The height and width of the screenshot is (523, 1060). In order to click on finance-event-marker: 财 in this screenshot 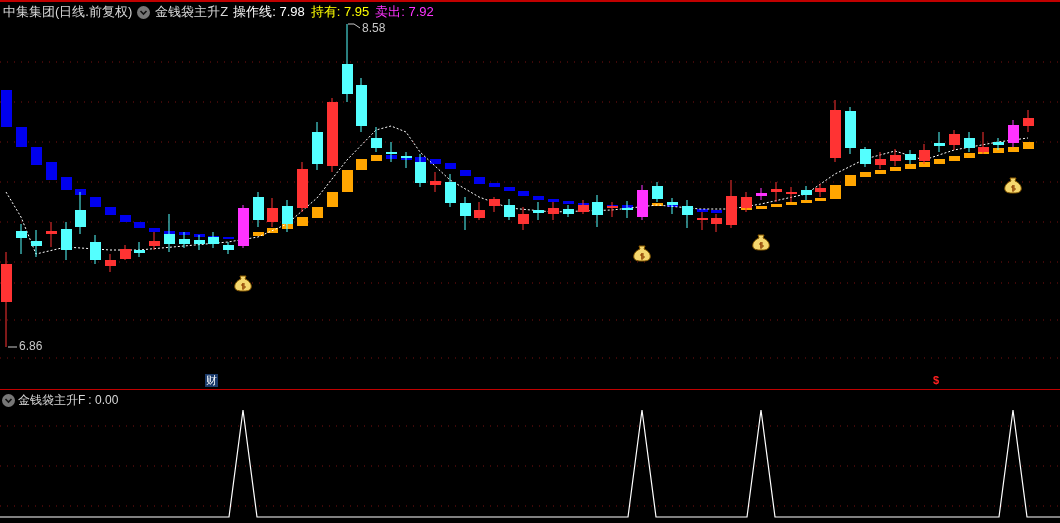, I will do `click(211, 380)`.